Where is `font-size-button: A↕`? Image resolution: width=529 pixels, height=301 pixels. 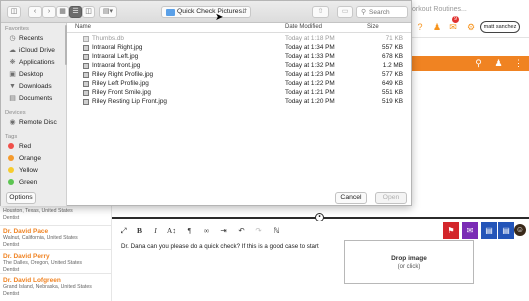 font-size-button: A↕ is located at coordinates (171, 230).